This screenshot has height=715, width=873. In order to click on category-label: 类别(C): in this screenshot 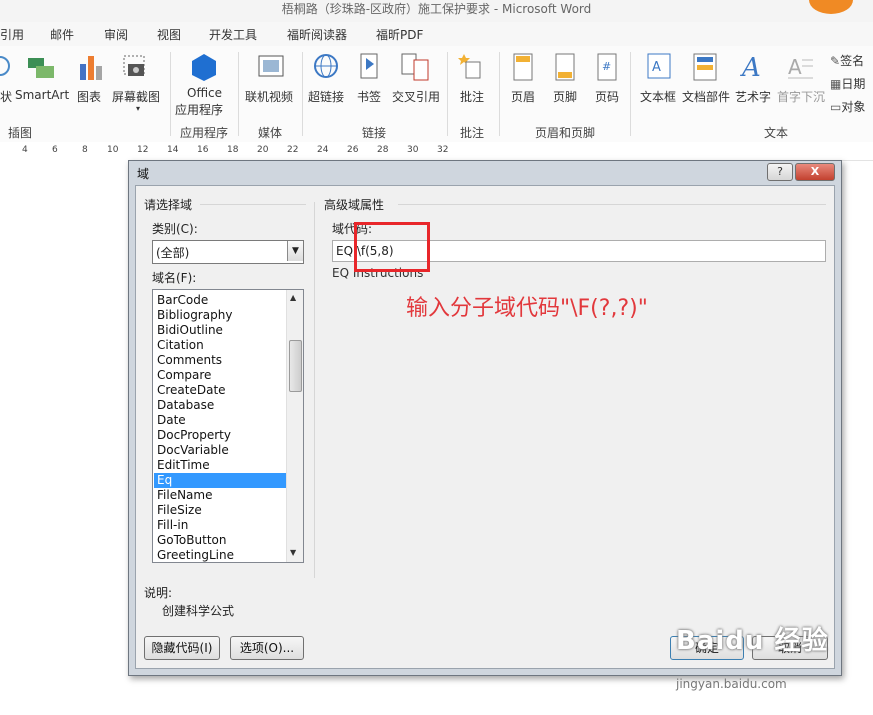, I will do `click(175, 229)`.